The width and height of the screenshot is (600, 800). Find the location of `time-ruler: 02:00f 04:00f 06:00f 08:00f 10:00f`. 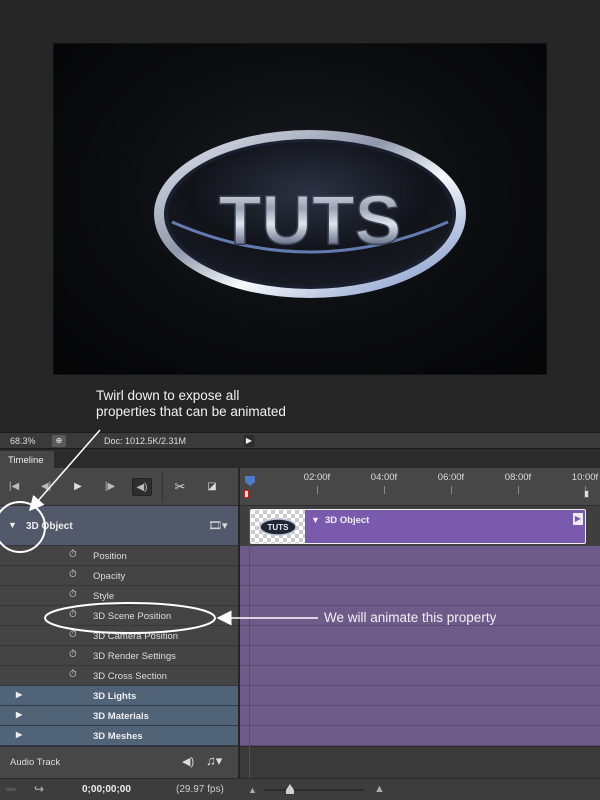

time-ruler: 02:00f 04:00f 06:00f 08:00f 10:00f is located at coordinates (420, 487).